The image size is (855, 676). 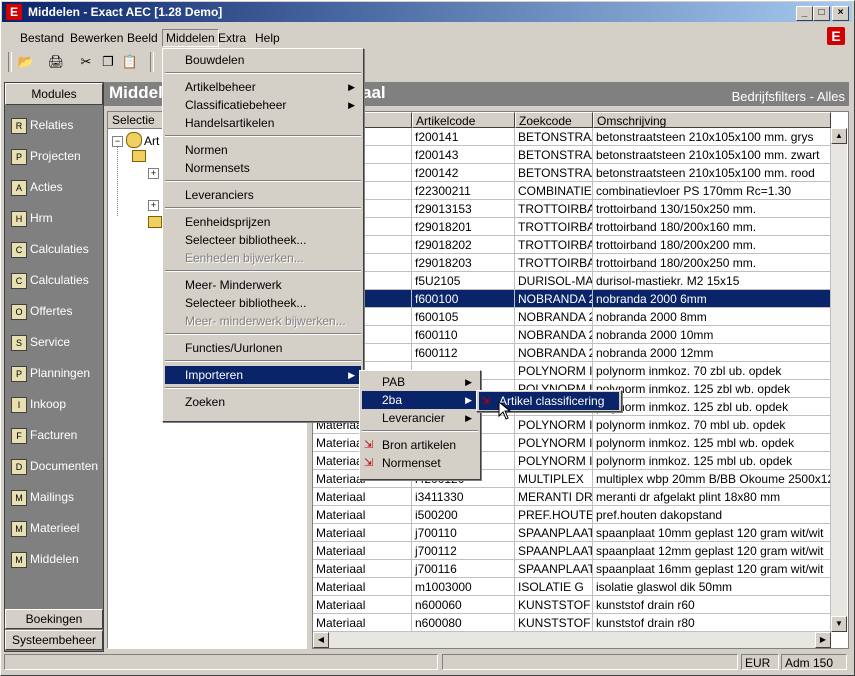 I want to click on menu-item-label: Artikelbeheer, so click(x=220, y=87).